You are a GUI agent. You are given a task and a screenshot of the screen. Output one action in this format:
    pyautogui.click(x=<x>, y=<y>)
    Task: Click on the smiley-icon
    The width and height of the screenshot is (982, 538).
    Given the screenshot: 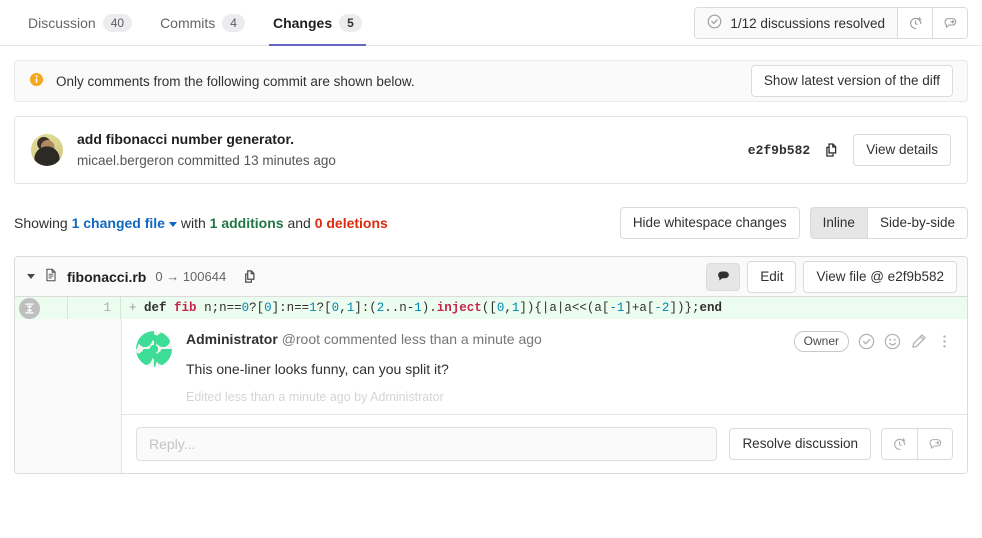 What is the action you would take?
    pyautogui.click(x=892, y=341)
    